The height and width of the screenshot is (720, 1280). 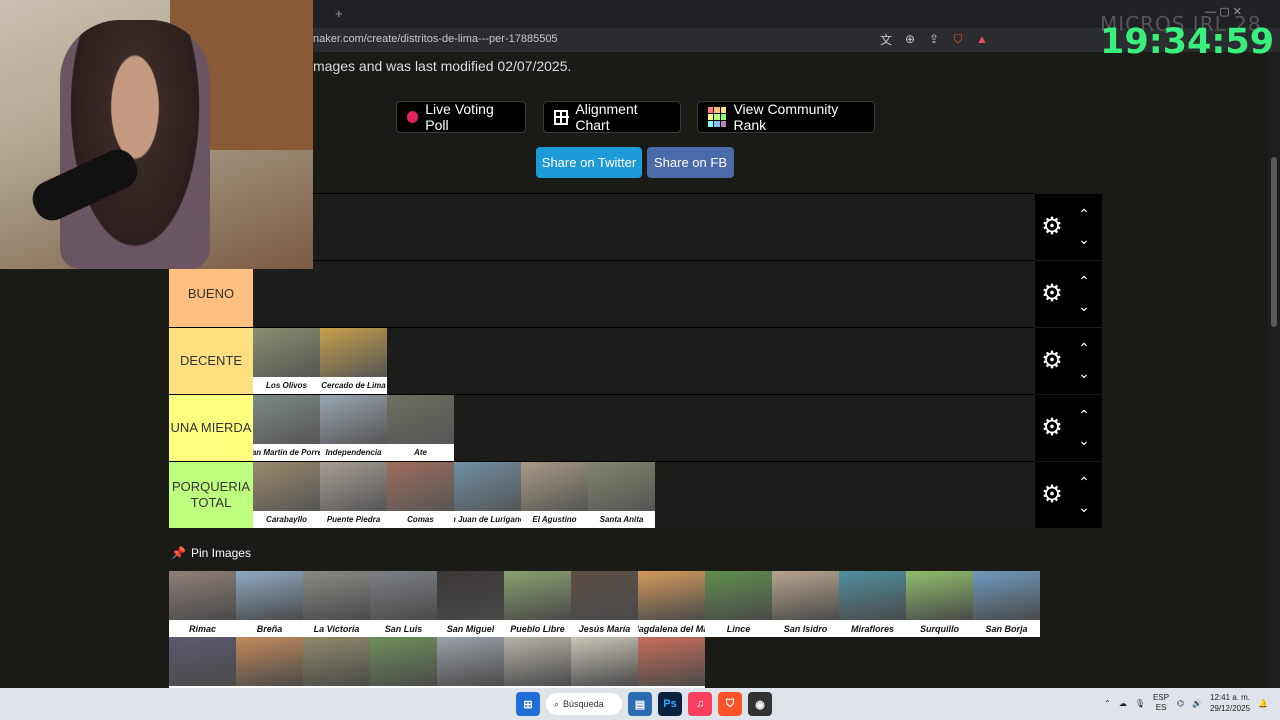 What do you see at coordinates (1068, 360) in the screenshot?
I see `tier-controls: ⚙ ⌃ ⌄` at bounding box center [1068, 360].